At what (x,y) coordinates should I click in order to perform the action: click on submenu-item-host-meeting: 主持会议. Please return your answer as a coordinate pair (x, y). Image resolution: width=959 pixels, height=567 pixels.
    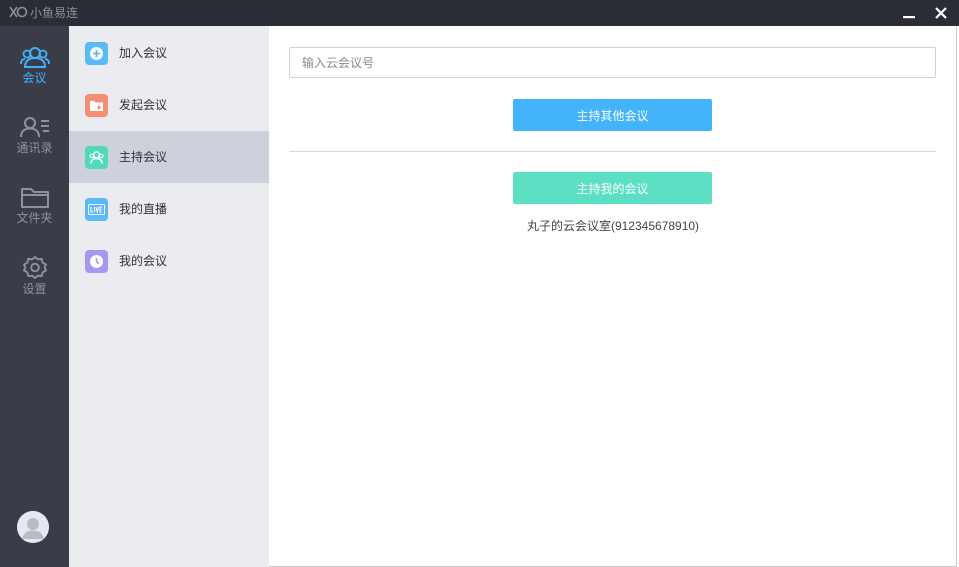
    Looking at the image, I should click on (169, 157).